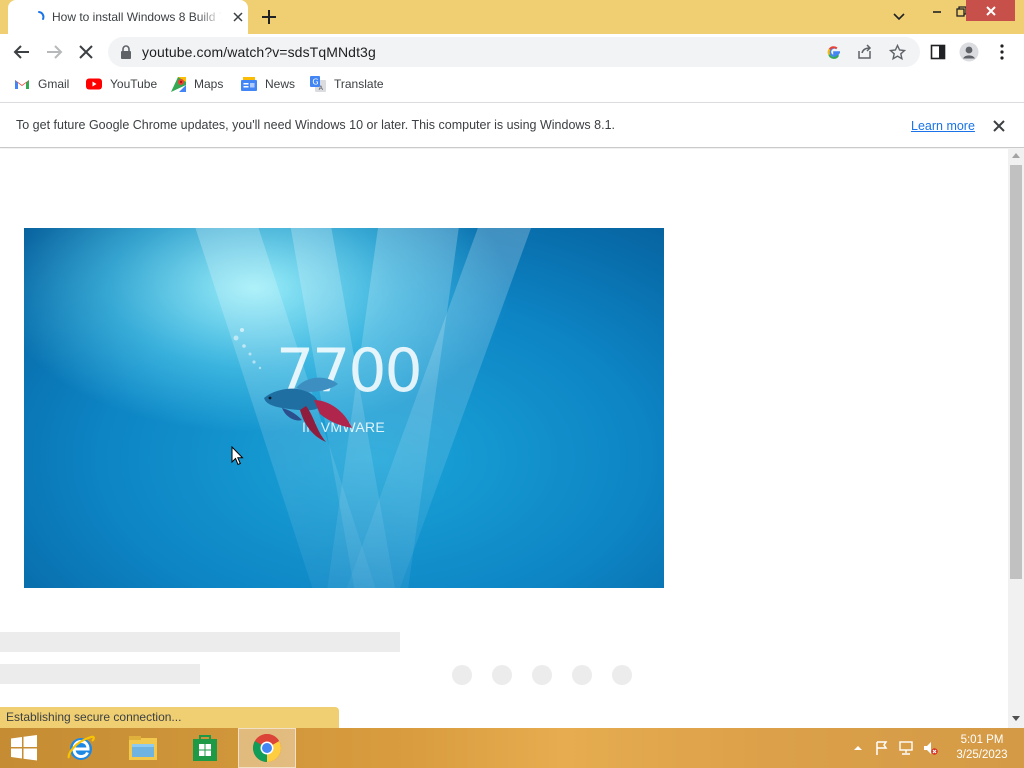 This screenshot has width=1024, height=768. What do you see at coordinates (897, 52) in the screenshot?
I see `bookmark-star-icon` at bounding box center [897, 52].